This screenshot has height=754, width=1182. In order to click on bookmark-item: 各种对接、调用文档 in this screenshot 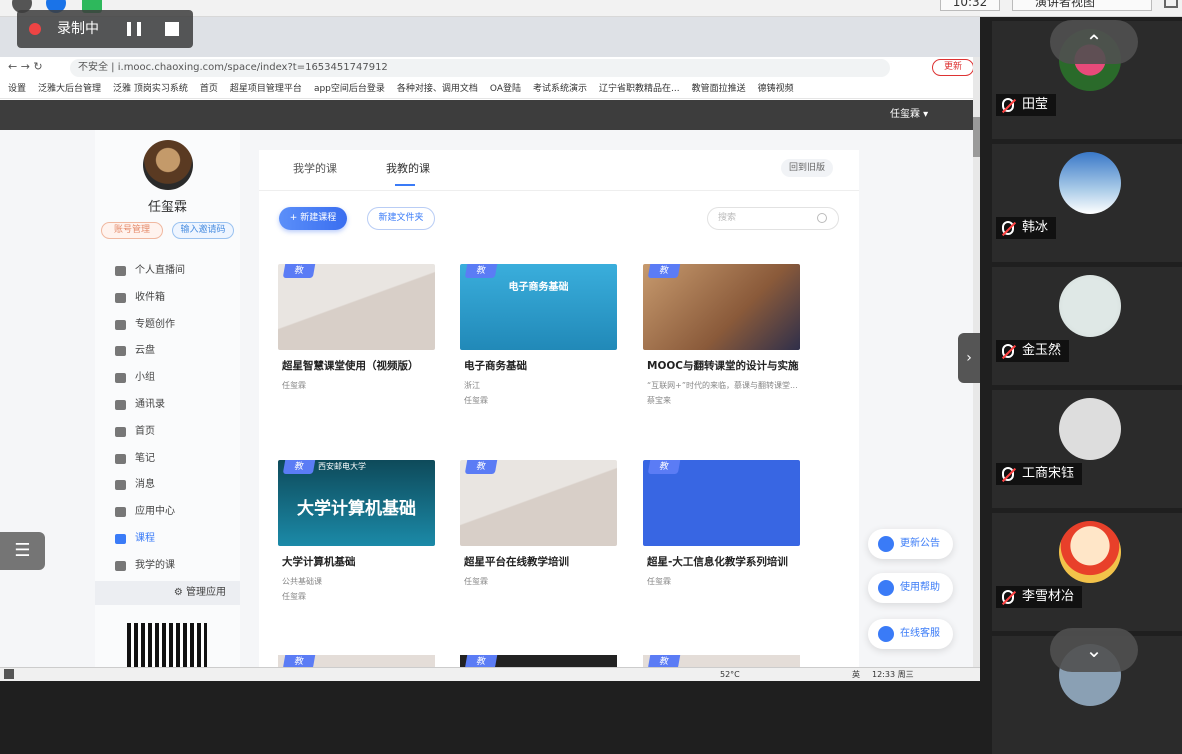, I will do `click(437, 89)`.